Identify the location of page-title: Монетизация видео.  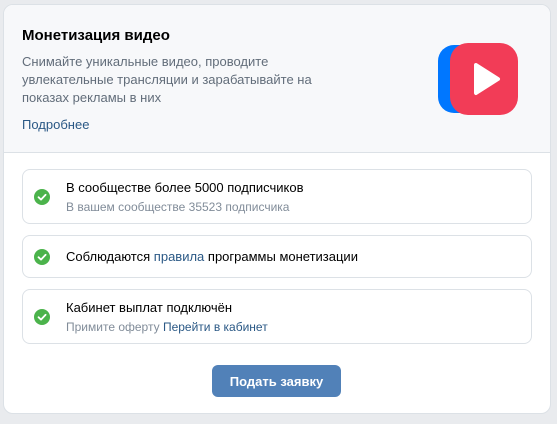
(96, 35).